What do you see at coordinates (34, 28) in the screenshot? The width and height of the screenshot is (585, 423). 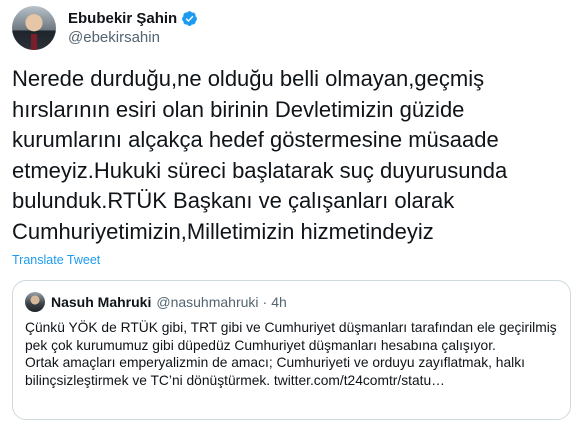 I see `author-avatar` at bounding box center [34, 28].